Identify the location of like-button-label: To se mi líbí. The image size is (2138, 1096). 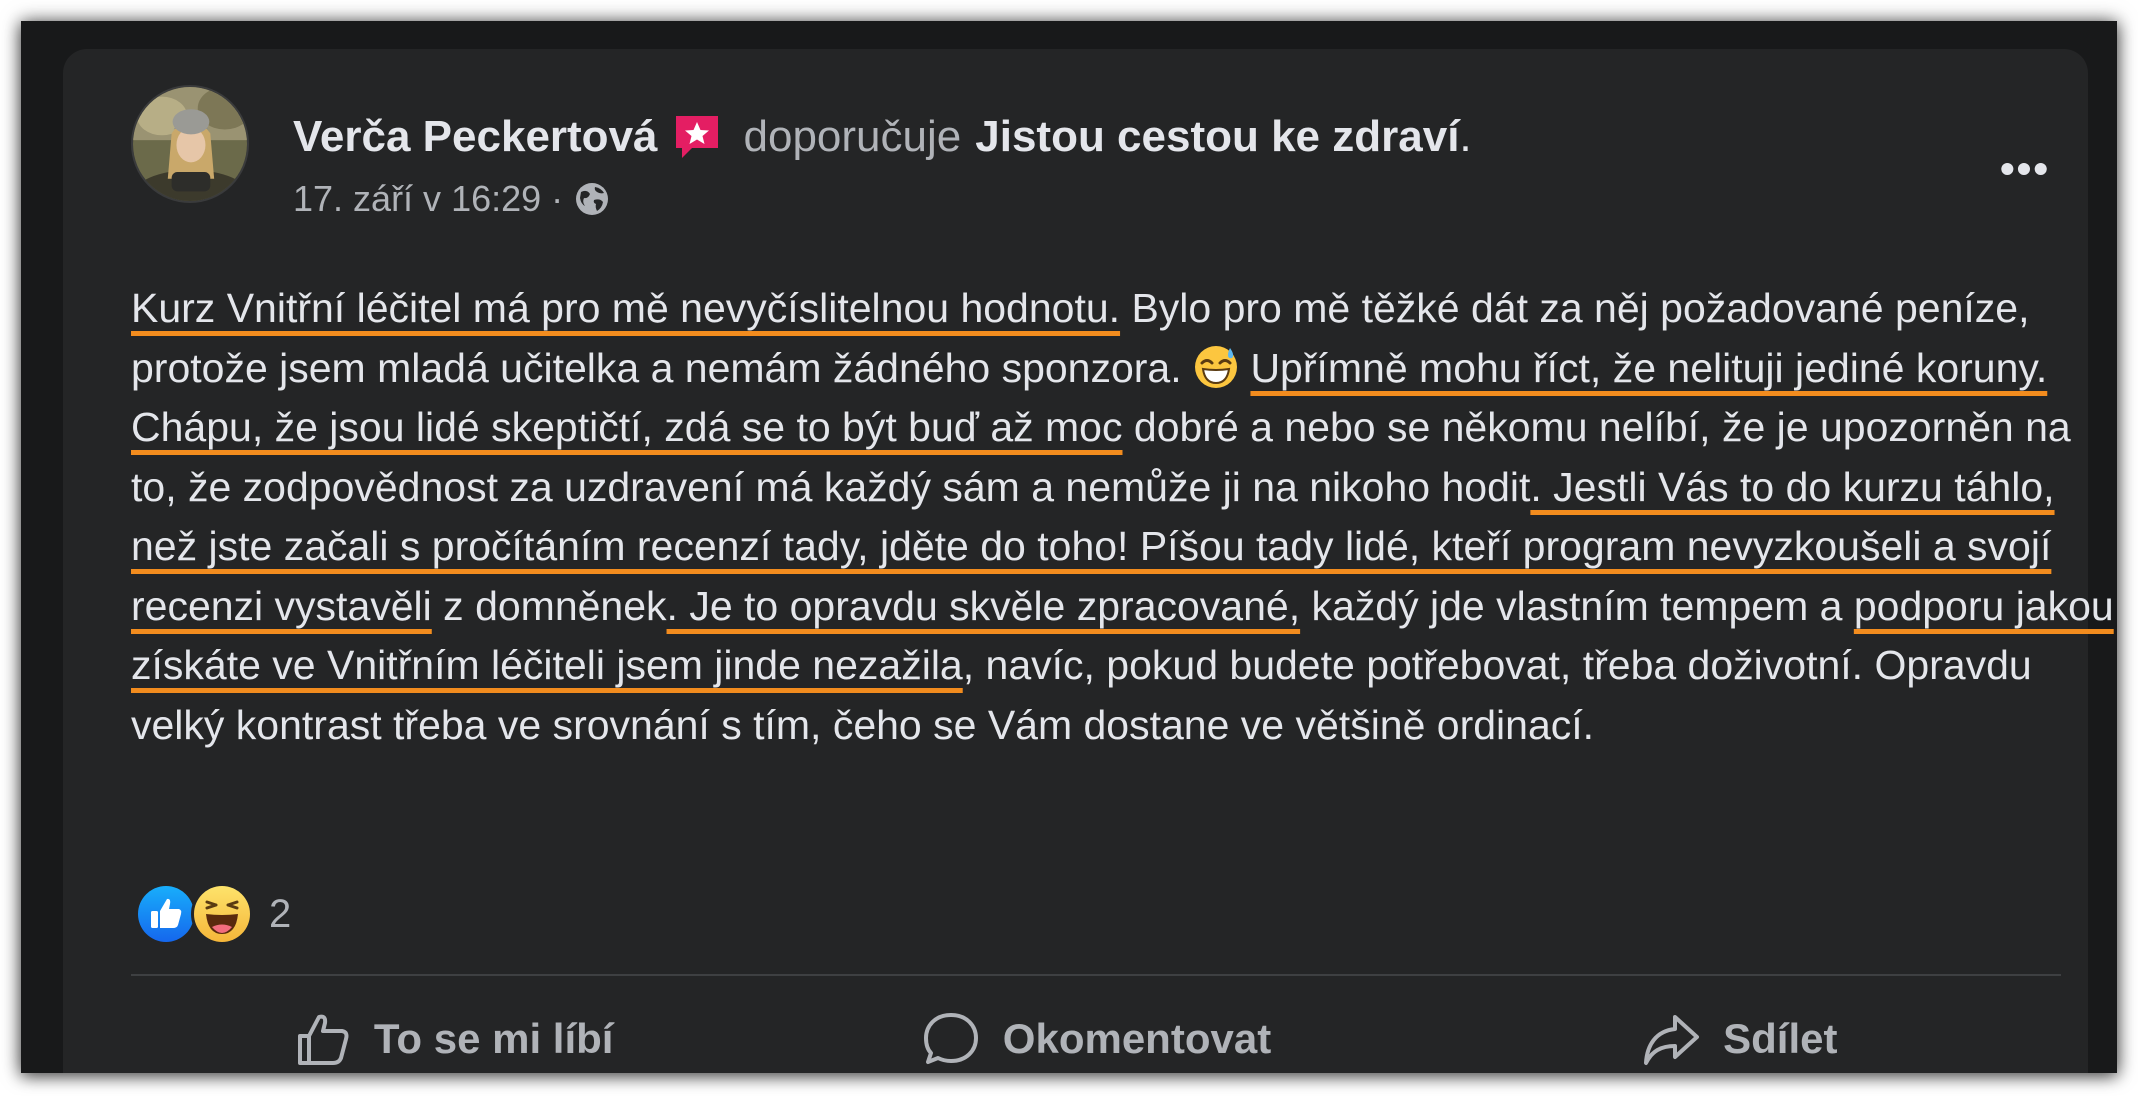
(493, 1038).